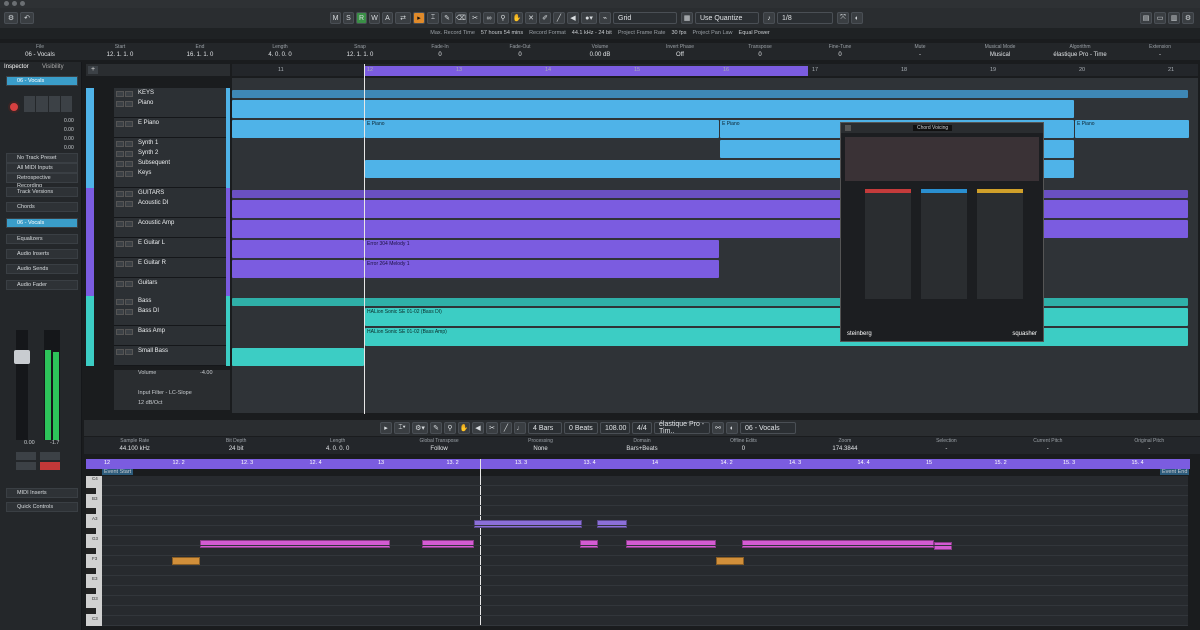 This screenshot has height=630, width=1200. I want to click on mode-r-button: R, so click(361, 18).